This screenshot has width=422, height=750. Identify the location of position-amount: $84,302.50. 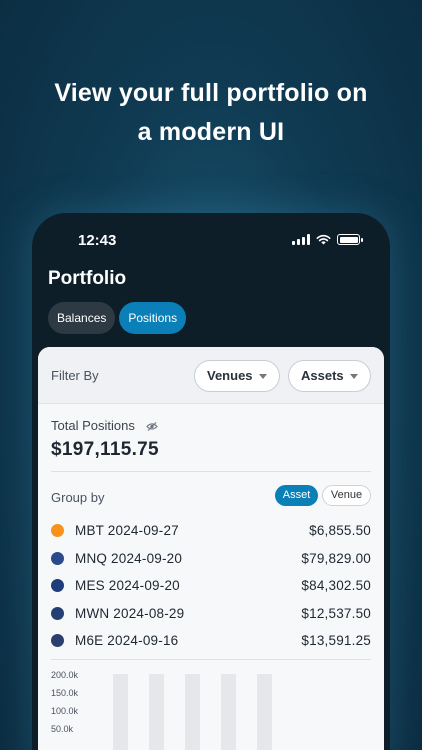
(336, 586).